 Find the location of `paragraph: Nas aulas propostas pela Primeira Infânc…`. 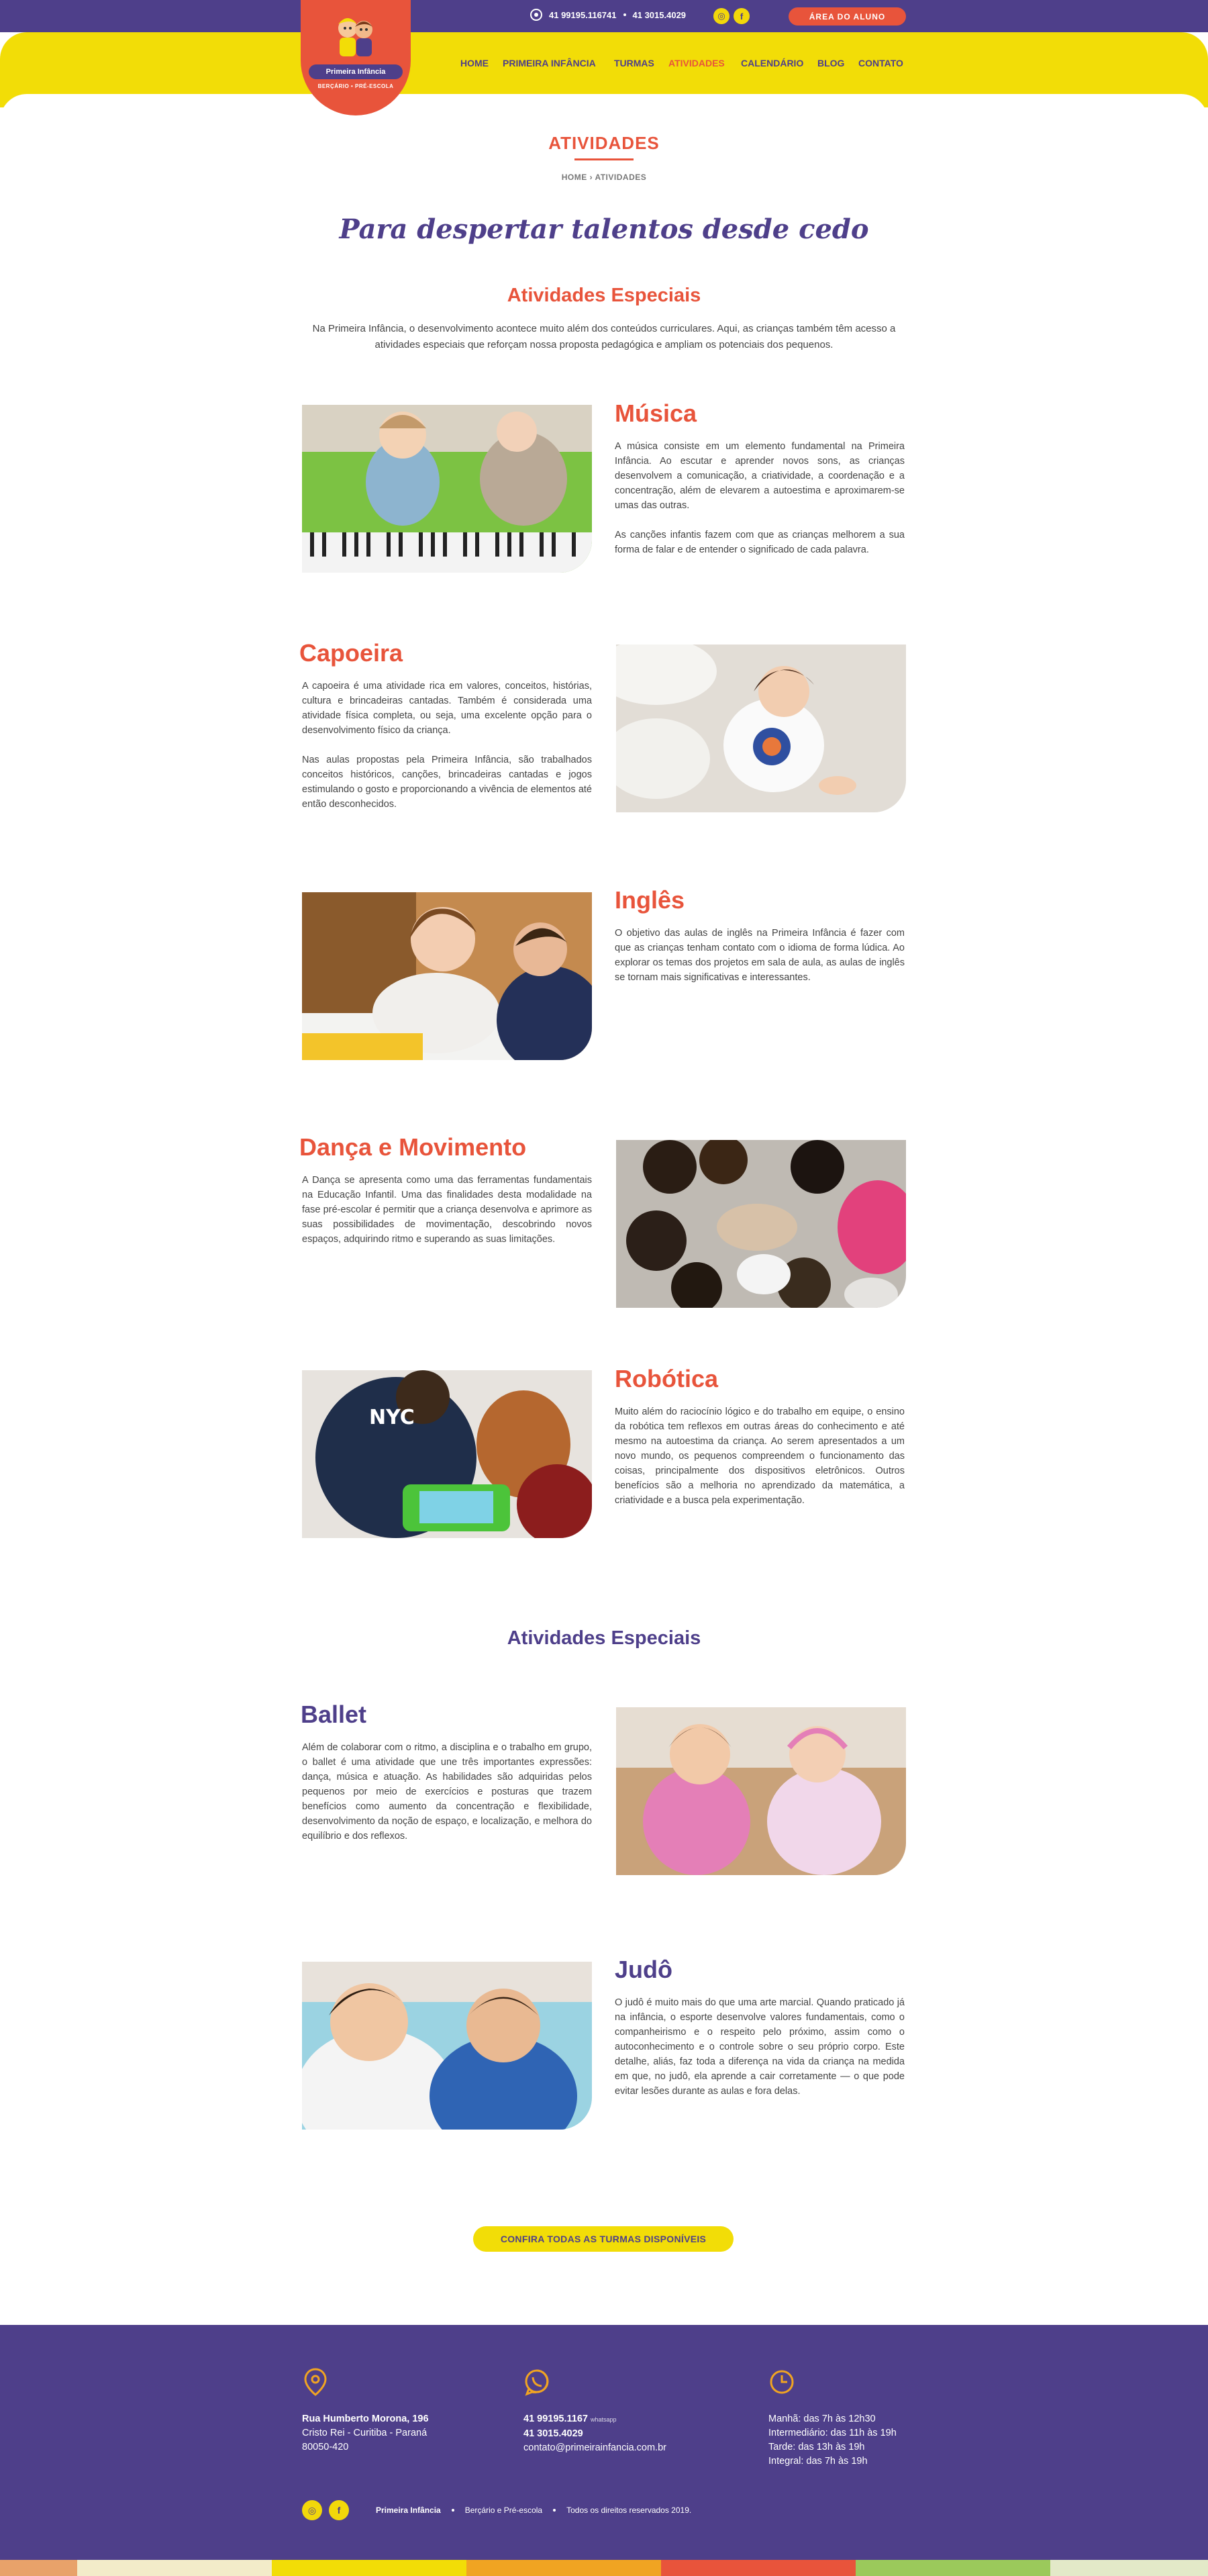

paragraph: Nas aulas propostas pela Primeira Infânc… is located at coordinates (447, 782).